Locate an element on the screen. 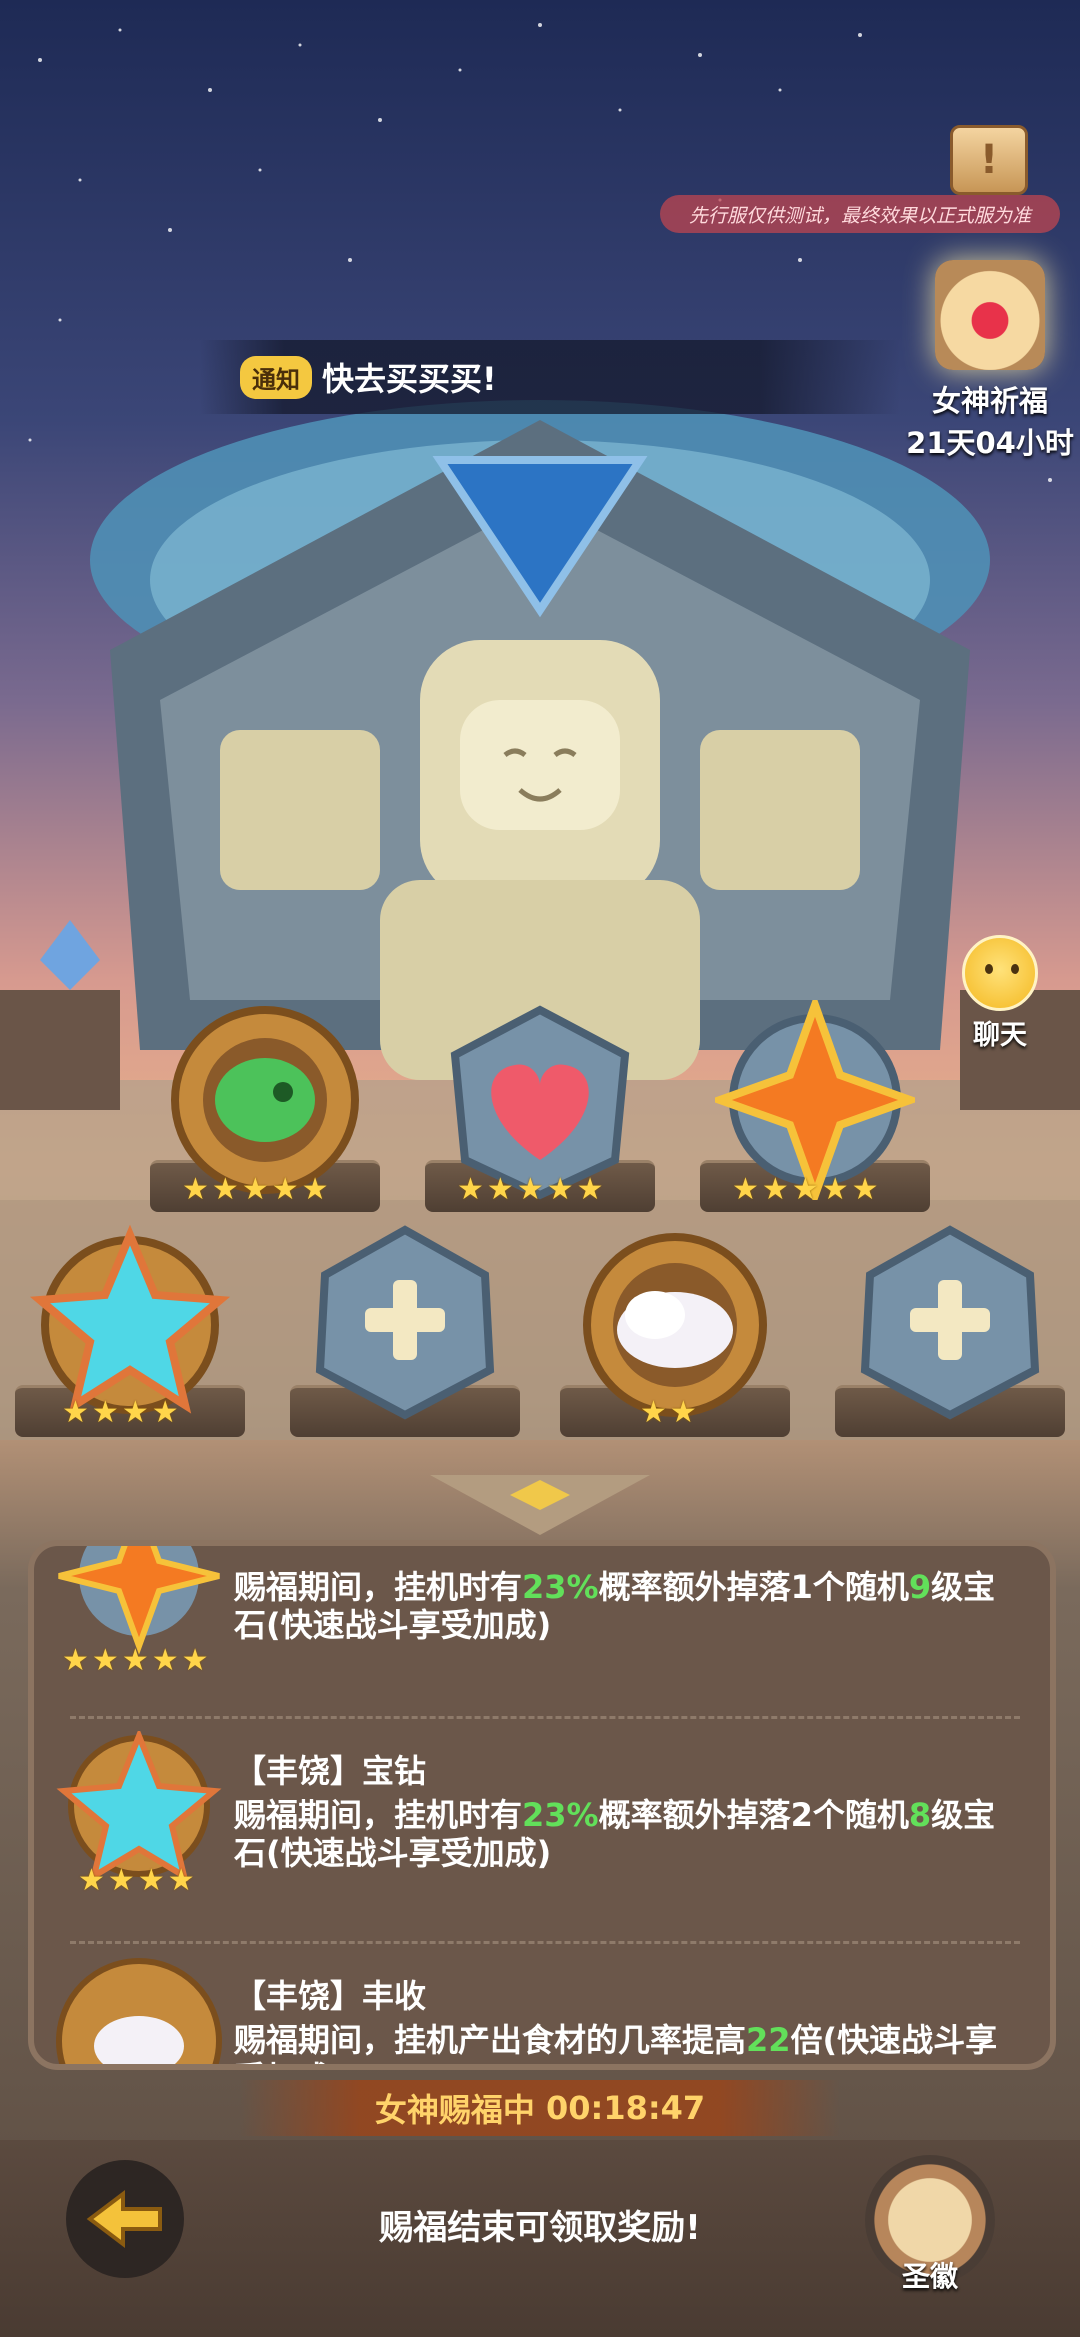  goddess-blessing-button: 女神祈福 21天04小时 is located at coordinates (990, 361).